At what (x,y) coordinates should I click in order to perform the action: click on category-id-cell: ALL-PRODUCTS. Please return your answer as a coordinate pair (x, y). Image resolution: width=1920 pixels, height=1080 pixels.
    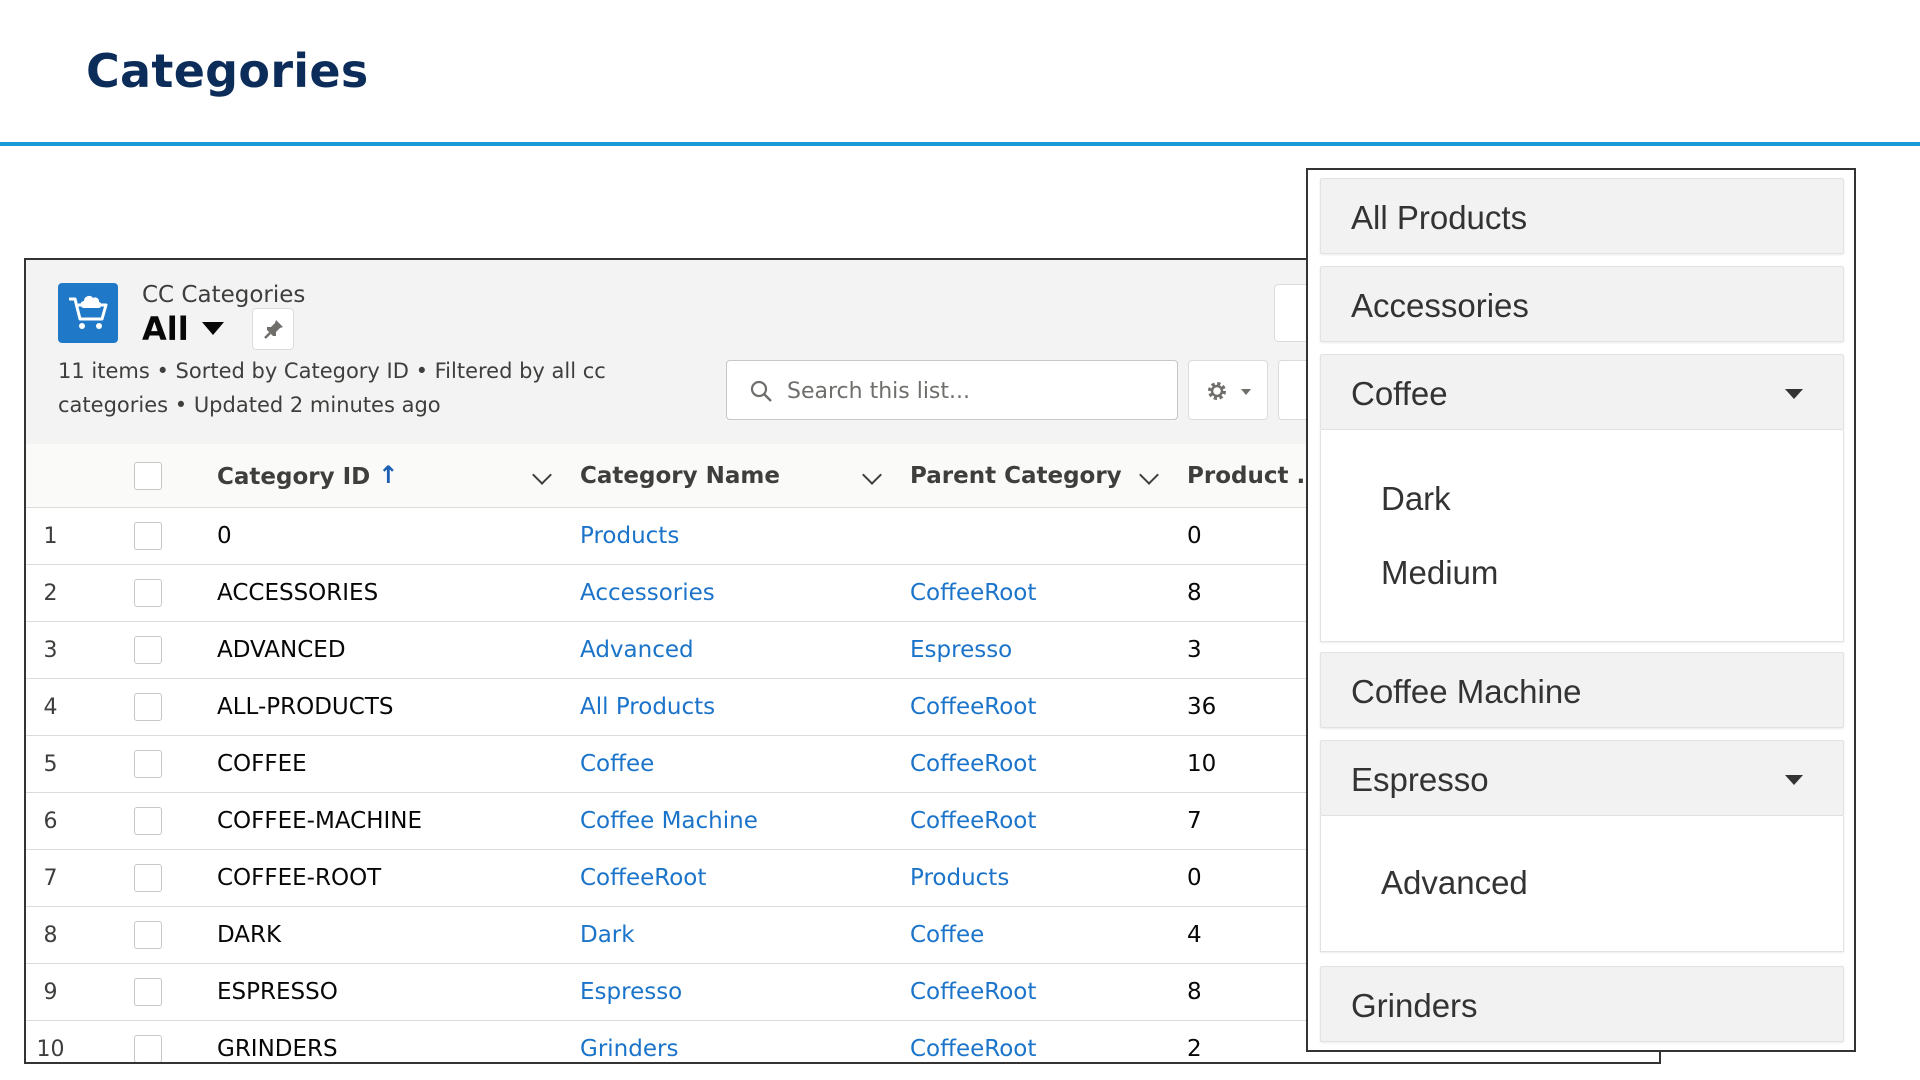
    Looking at the image, I should click on (398, 707).